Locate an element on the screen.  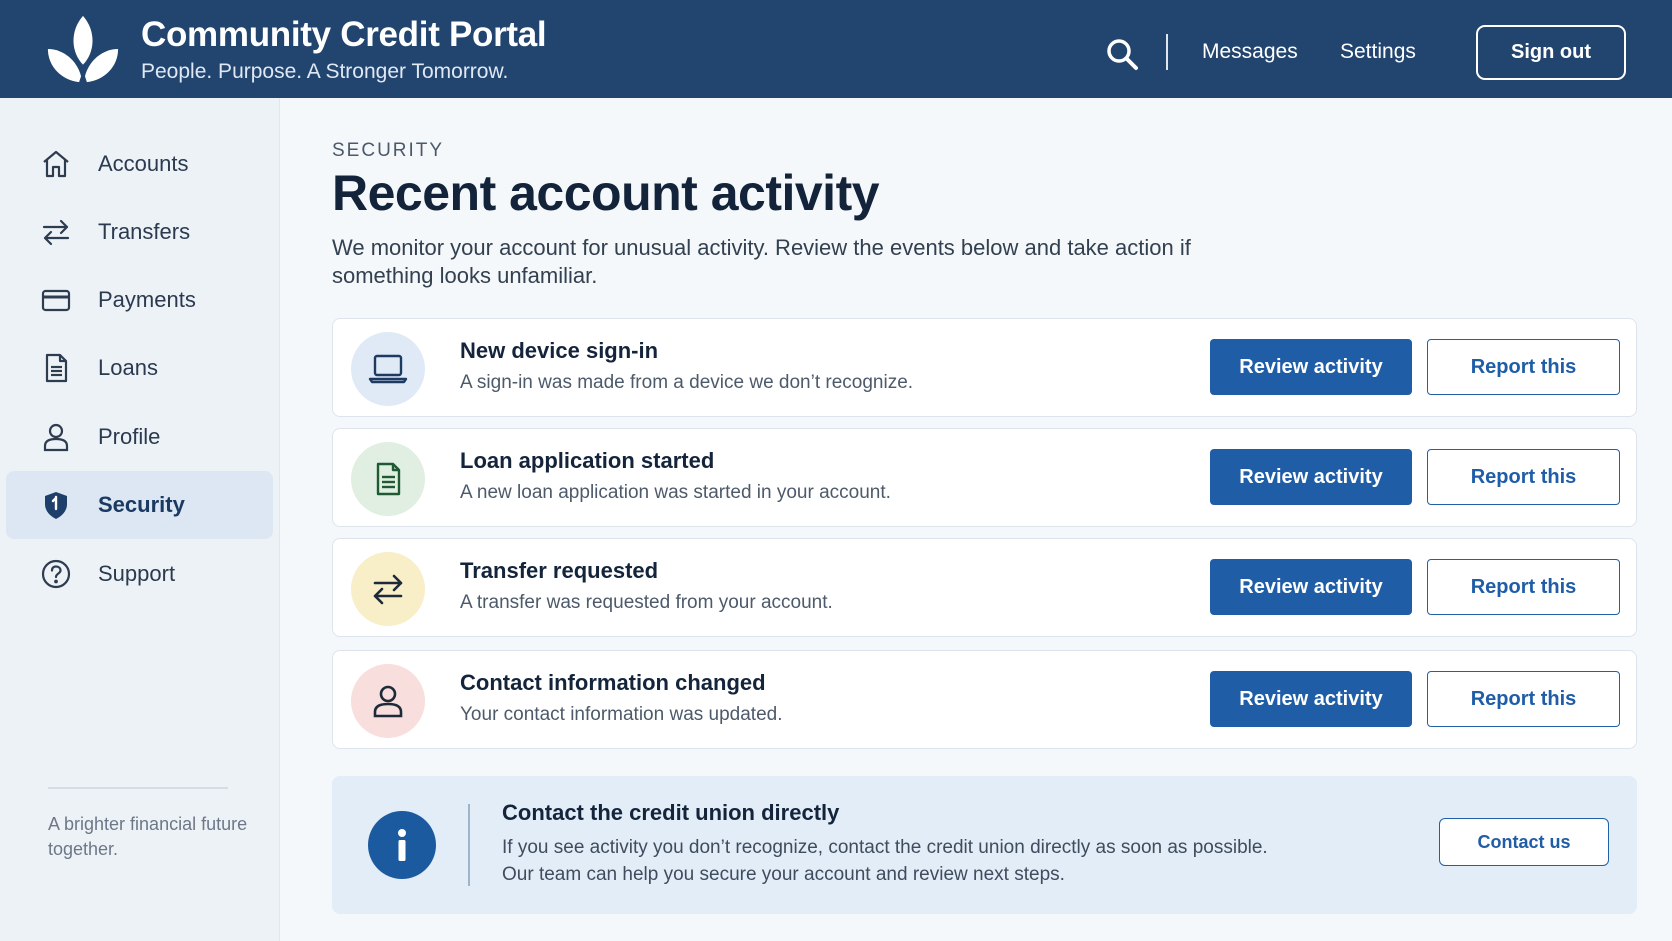
header-divider is located at coordinates (1167, 52).